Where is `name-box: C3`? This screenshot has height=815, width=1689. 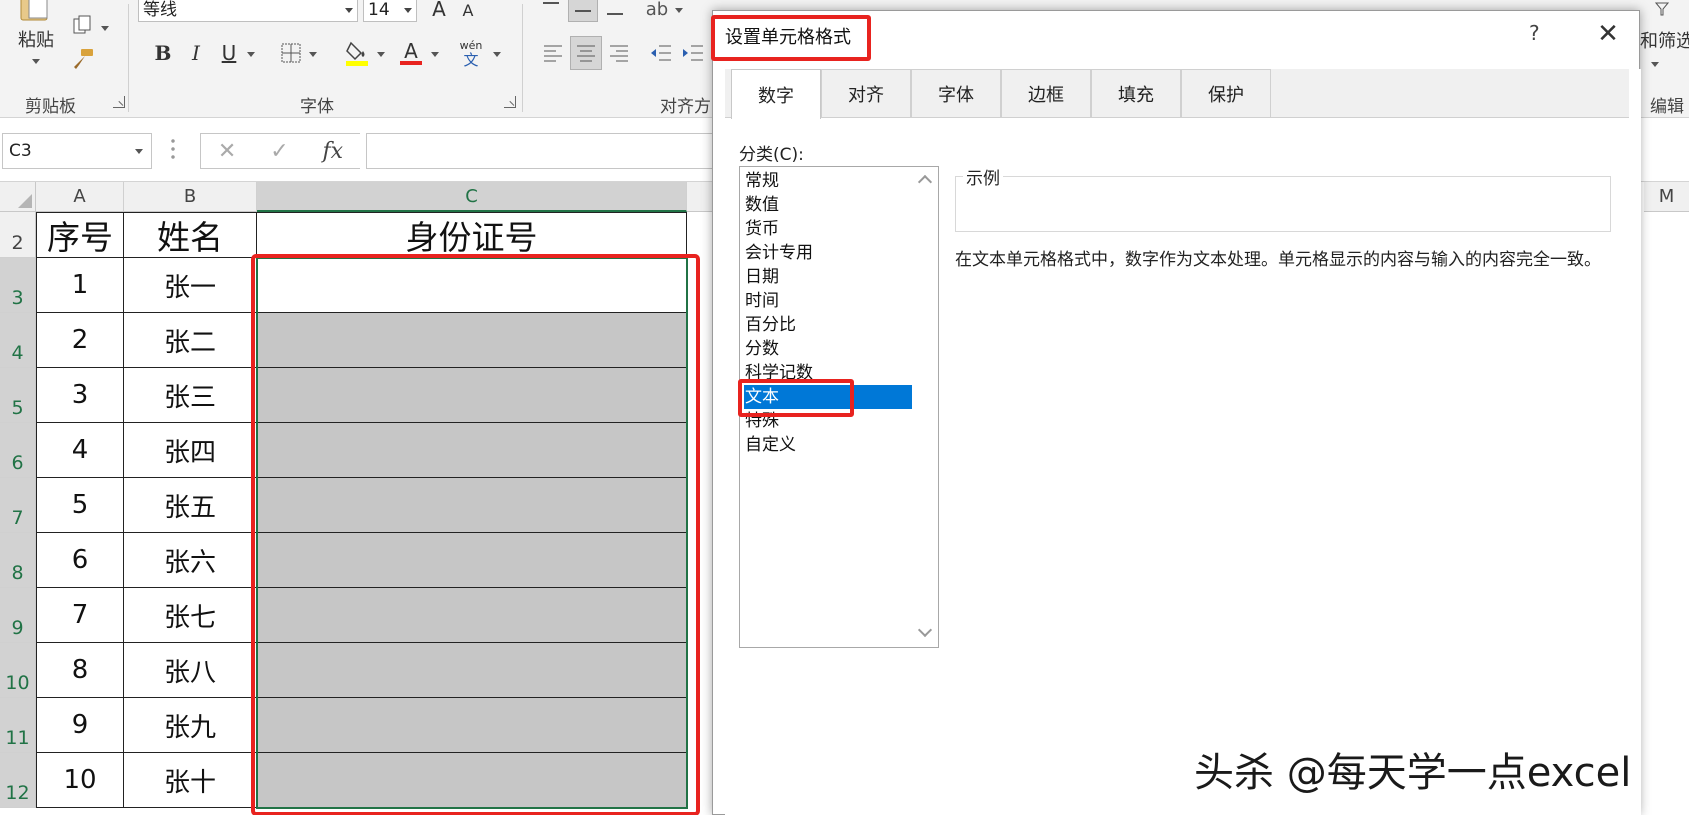 name-box: C3 is located at coordinates (77, 151).